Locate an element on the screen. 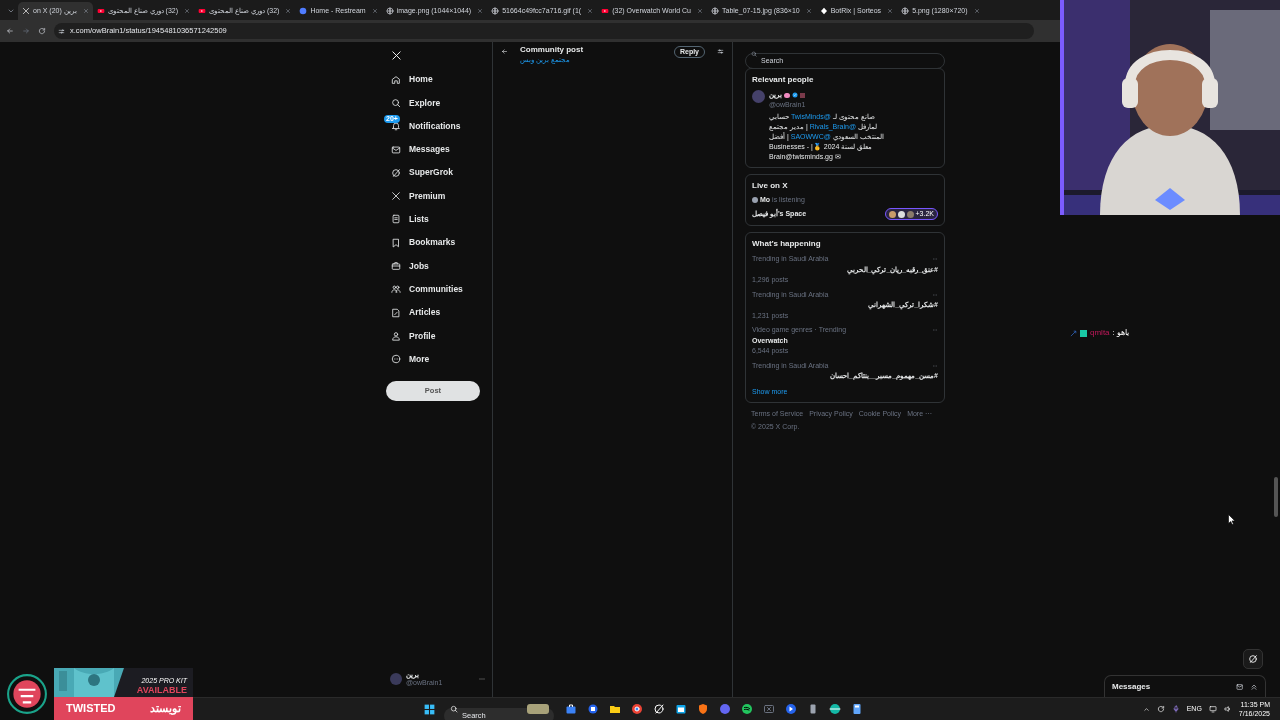  brand-name: TWISTED is located at coordinates (91, 709).